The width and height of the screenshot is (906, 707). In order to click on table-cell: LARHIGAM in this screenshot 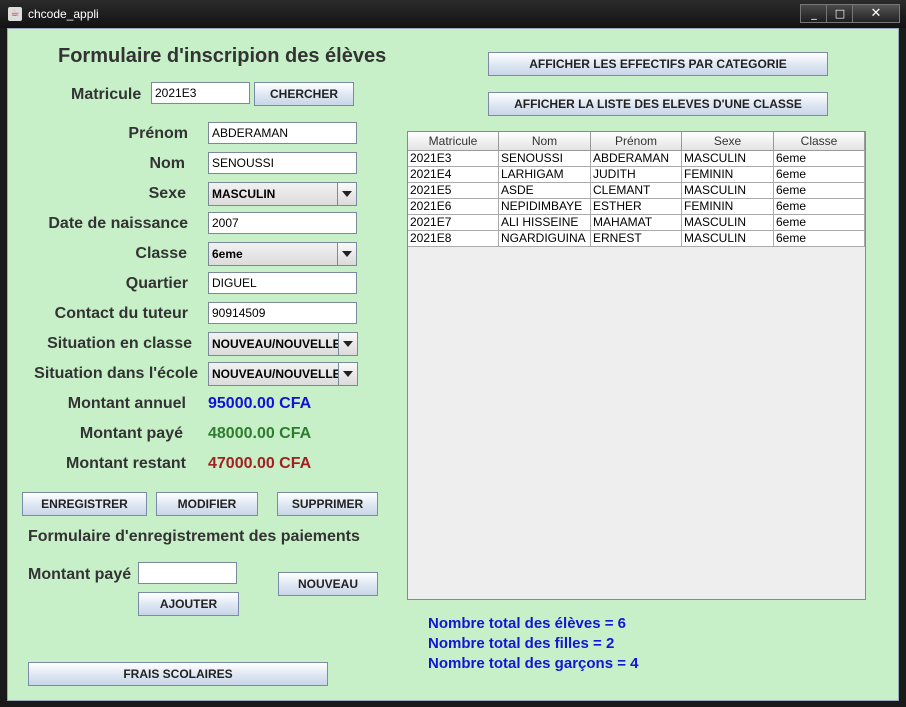, I will do `click(545, 175)`.